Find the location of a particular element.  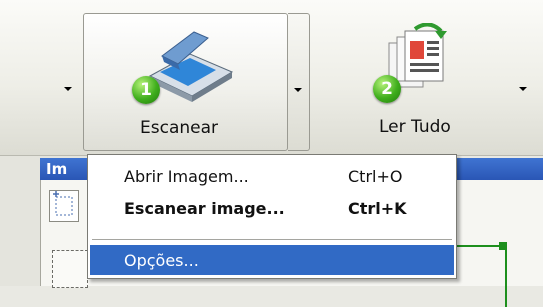

selection-frame is located at coordinates (481, 276).